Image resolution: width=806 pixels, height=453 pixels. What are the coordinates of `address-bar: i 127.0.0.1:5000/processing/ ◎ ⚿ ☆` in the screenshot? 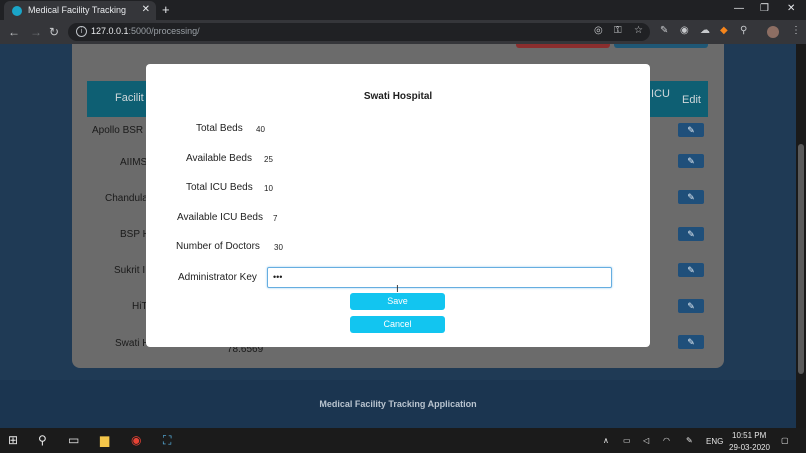 It's located at (359, 32).